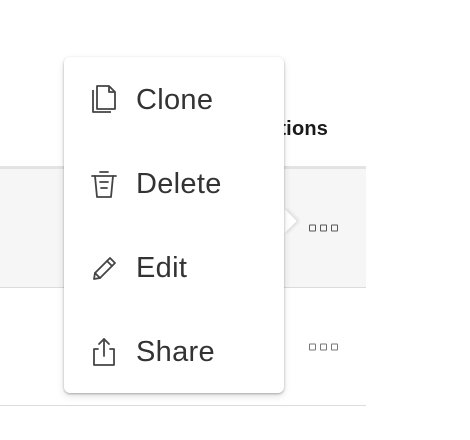 This screenshot has width=470, height=440. I want to click on menu-item-share: Share, so click(151, 352).